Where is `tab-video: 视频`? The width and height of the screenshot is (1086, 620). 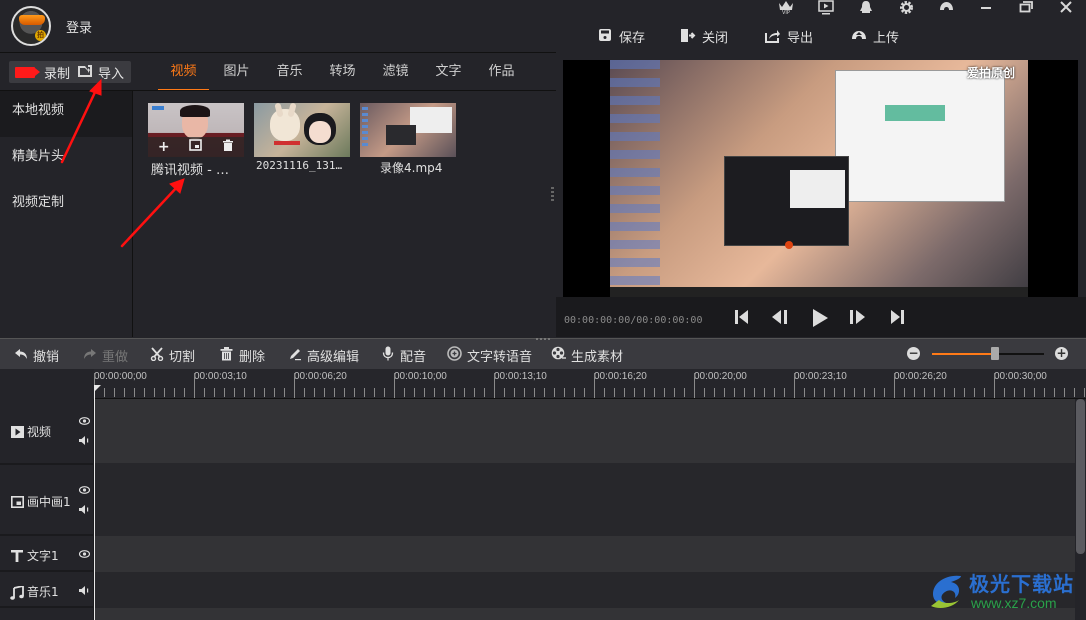
tab-video: 视频 is located at coordinates (183, 74).